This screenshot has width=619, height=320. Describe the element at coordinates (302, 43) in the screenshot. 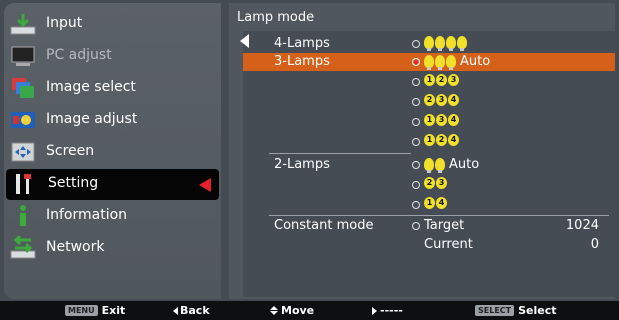

I see `lamp-option-name: 4-Lamps` at that location.